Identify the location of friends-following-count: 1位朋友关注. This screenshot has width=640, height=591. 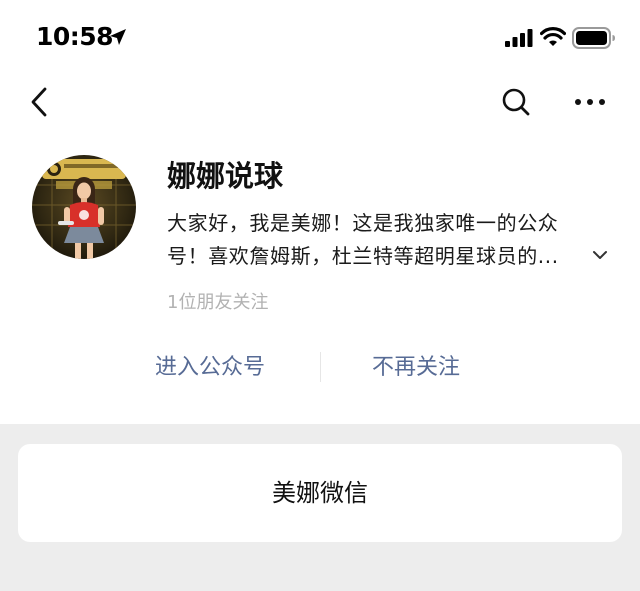
(217, 301).